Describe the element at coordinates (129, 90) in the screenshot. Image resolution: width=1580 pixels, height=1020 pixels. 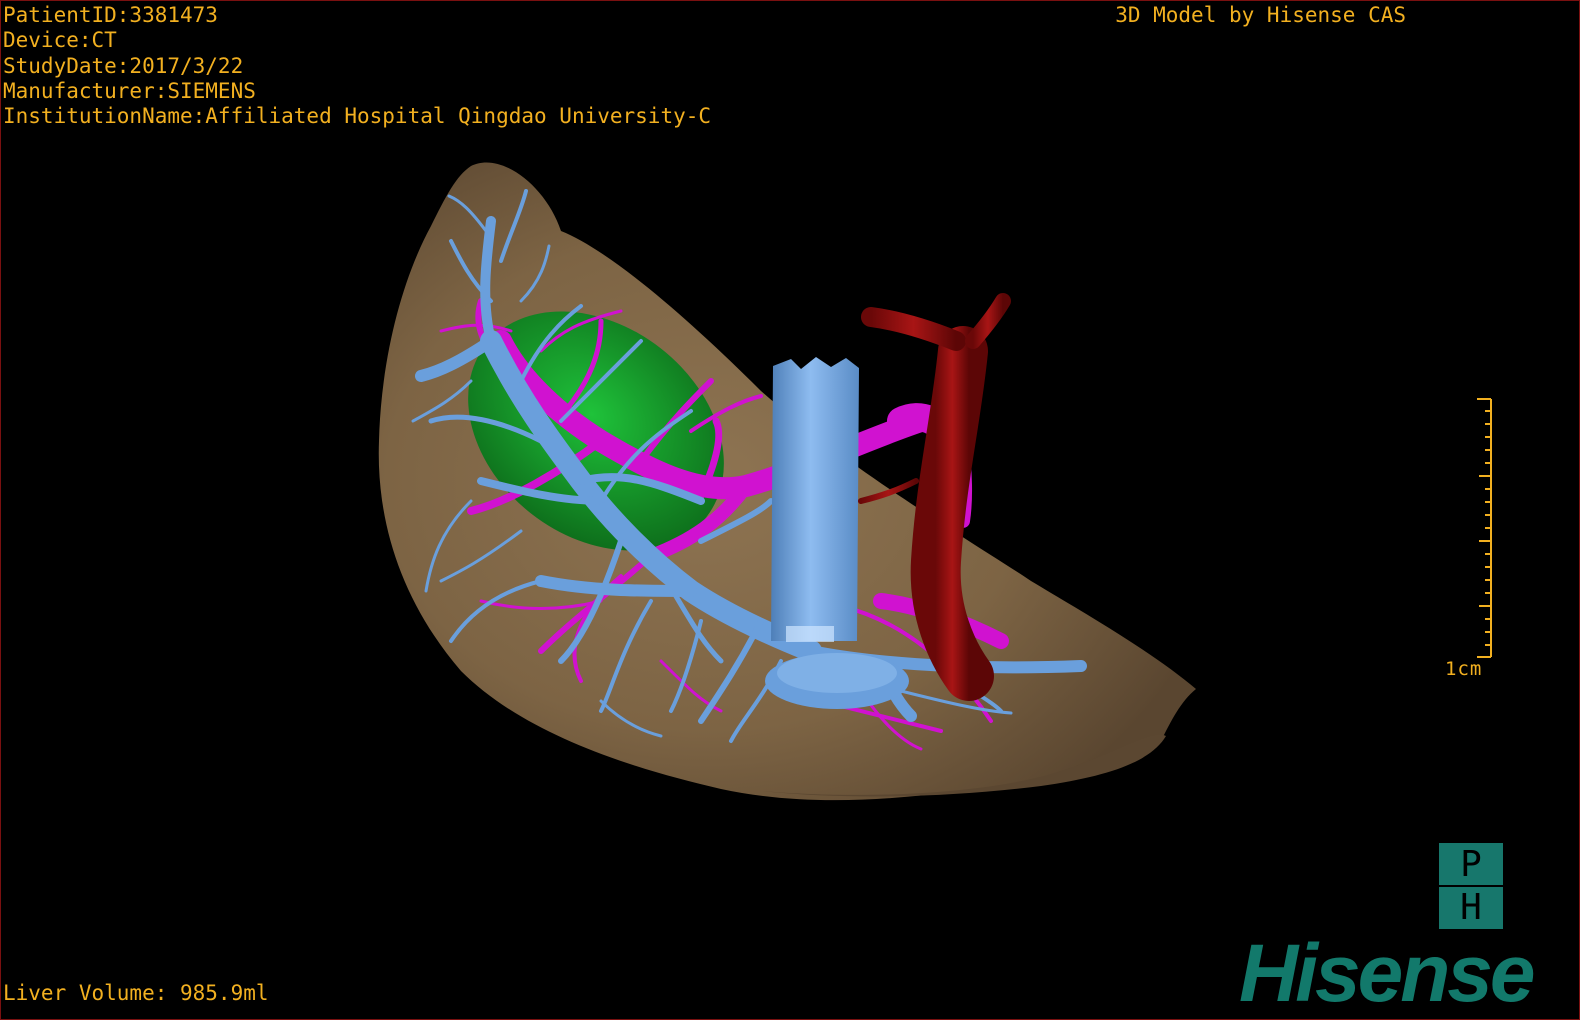
I see `manufacturer-text: Manufacturer:SIEMENS` at that location.